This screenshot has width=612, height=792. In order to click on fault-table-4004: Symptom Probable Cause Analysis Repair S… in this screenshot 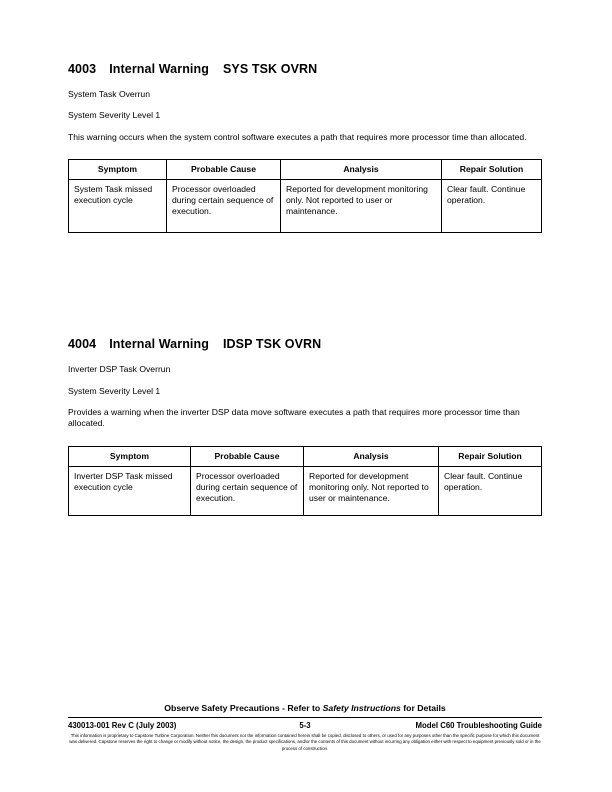, I will do `click(305, 481)`.